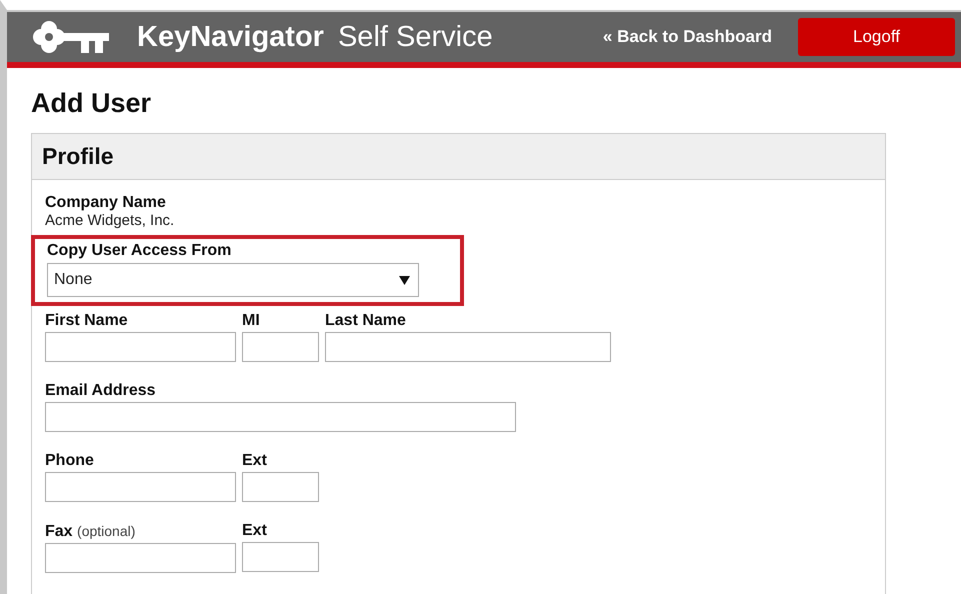  Describe the element at coordinates (90, 531) in the screenshot. I see `field-label: Fax (optional)` at that location.